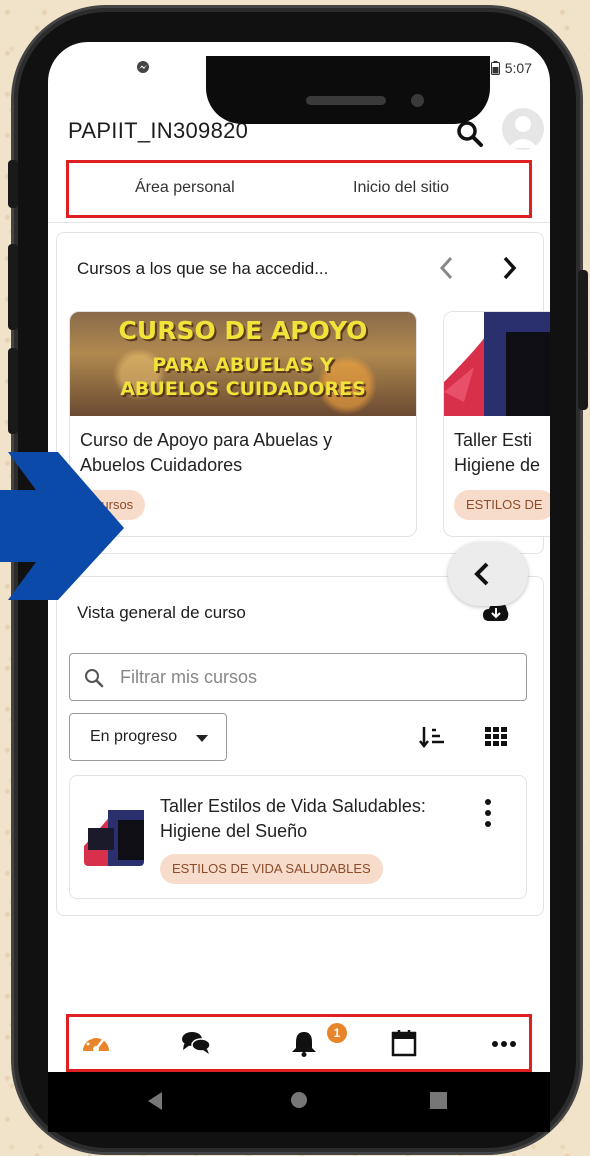 The width and height of the screenshot is (590, 1156). What do you see at coordinates (271, 869) in the screenshot?
I see `course-category-chip: ESTILOS DE VIDA SALUDABLES` at bounding box center [271, 869].